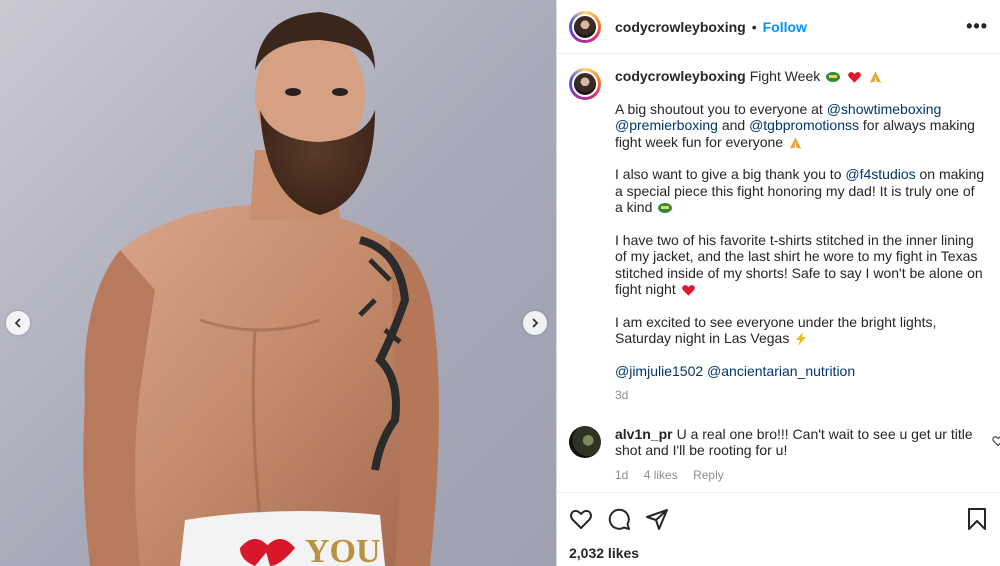 The width and height of the screenshot is (1000, 566). What do you see at coordinates (708, 475) in the screenshot?
I see `comment-reply-button: Reply` at bounding box center [708, 475].